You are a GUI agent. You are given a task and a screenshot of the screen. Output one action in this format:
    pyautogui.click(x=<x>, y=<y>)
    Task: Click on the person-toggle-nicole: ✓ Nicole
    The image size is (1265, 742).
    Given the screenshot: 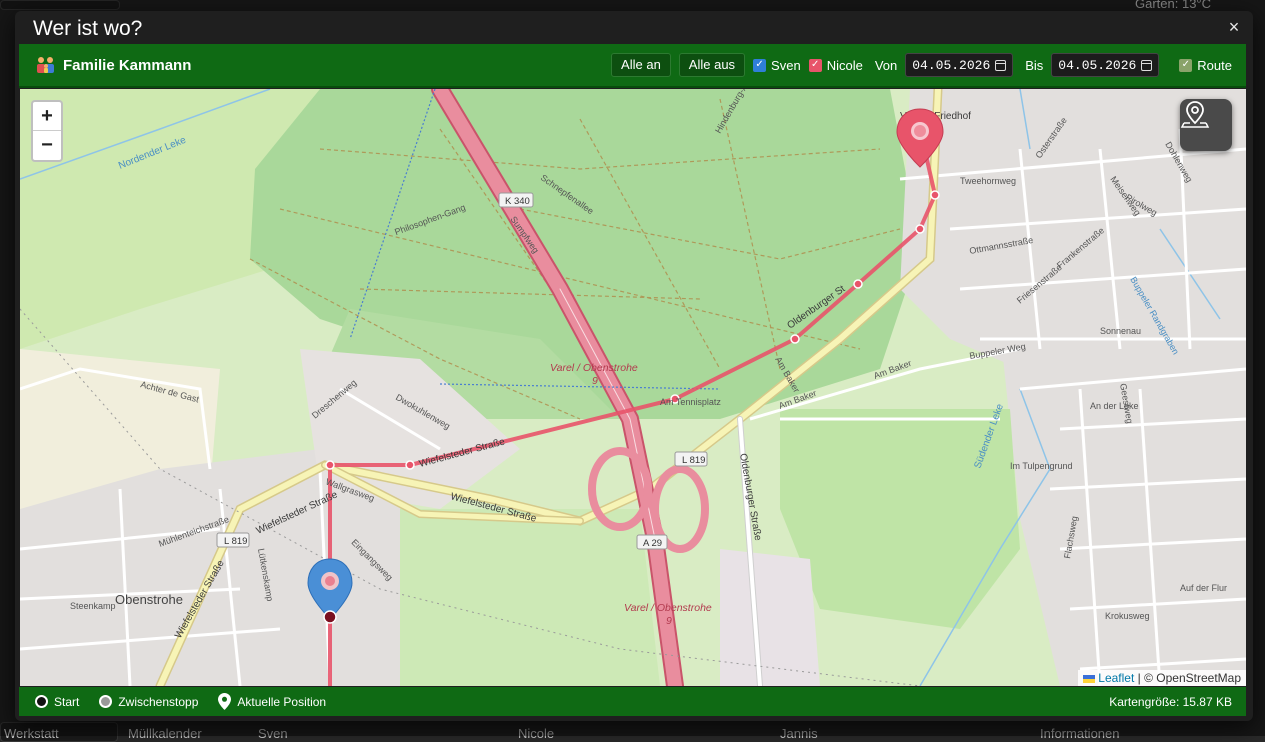 What is the action you would take?
    pyautogui.click(x=835, y=65)
    